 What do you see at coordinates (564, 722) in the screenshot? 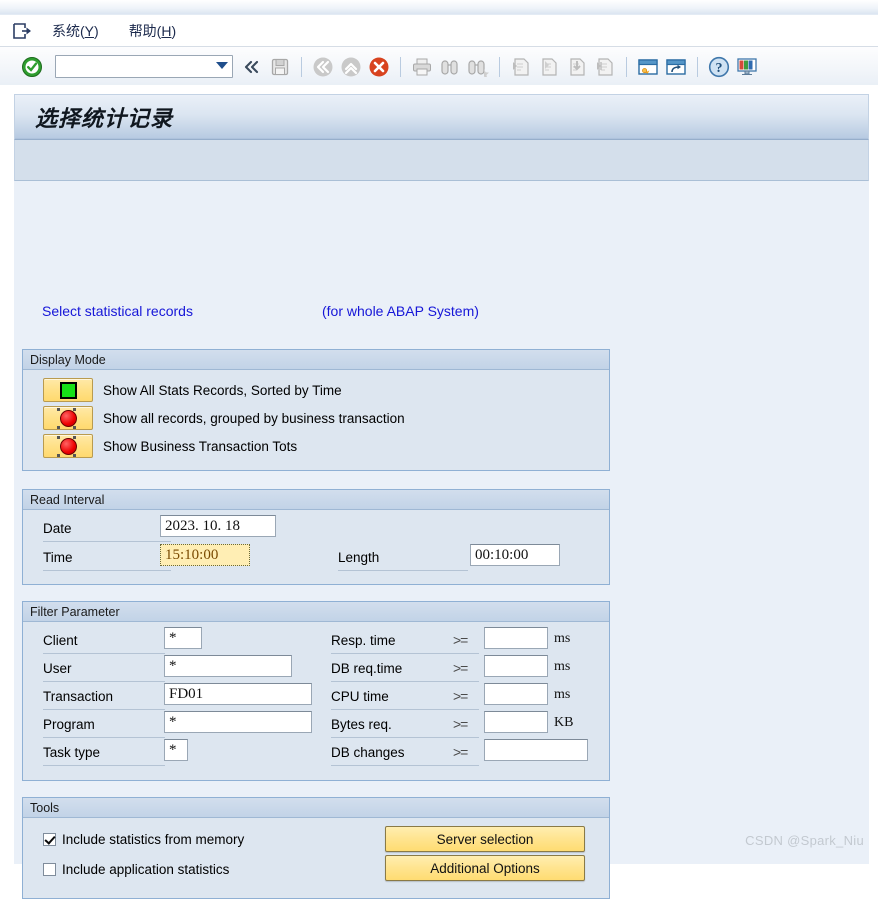
I see `bytes-req-unit: KB` at bounding box center [564, 722].